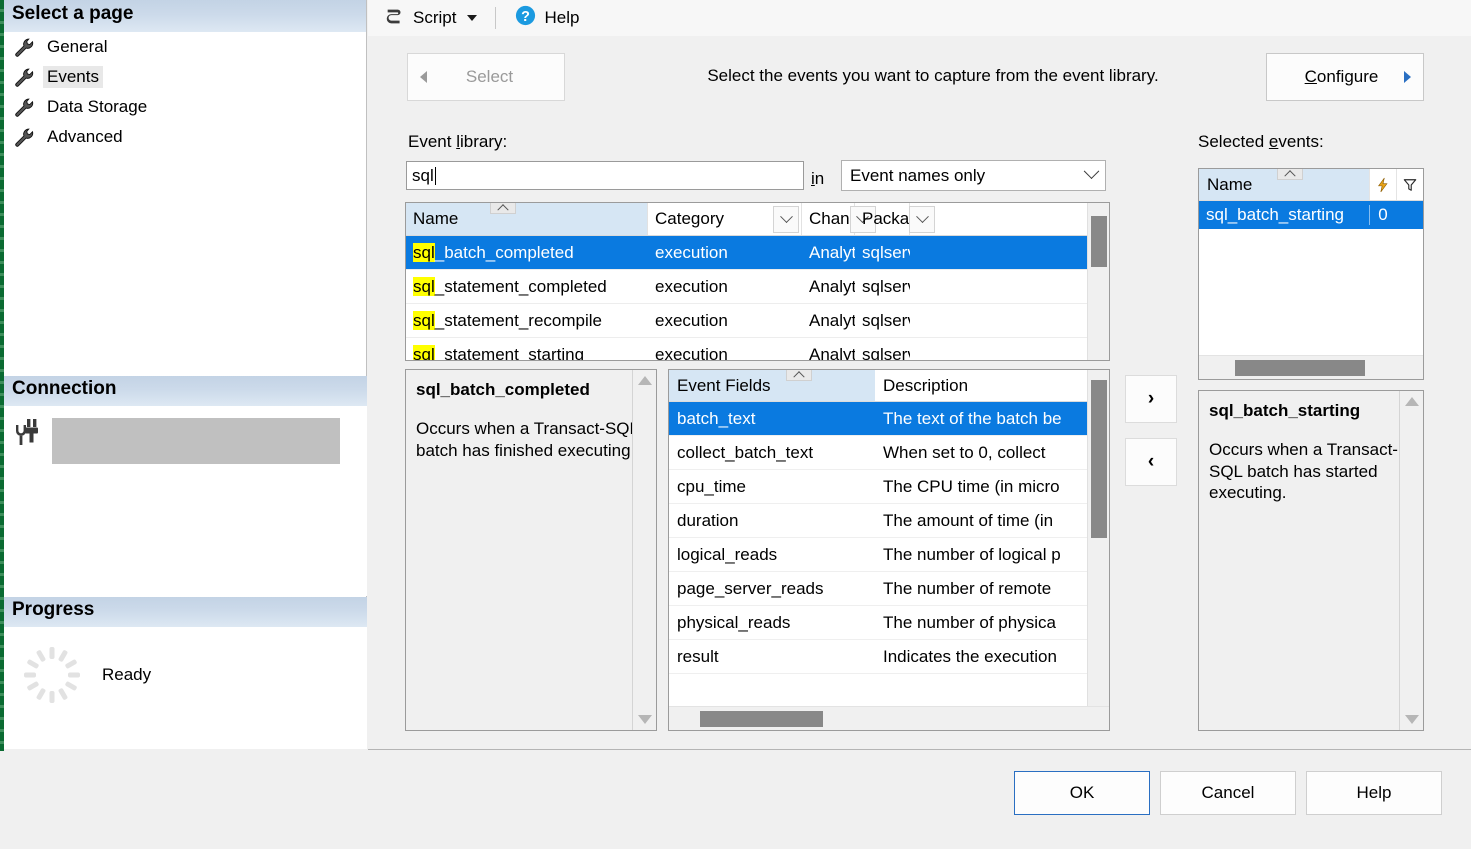 The width and height of the screenshot is (1471, 849). I want to click on sidebar-item-label: Data Storage, so click(97, 106).